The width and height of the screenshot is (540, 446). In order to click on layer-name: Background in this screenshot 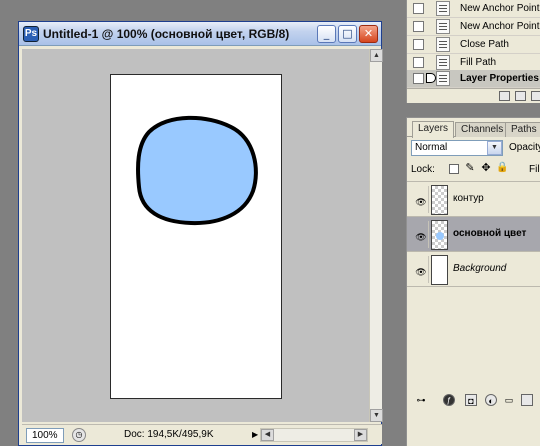, I will do `click(479, 268)`.